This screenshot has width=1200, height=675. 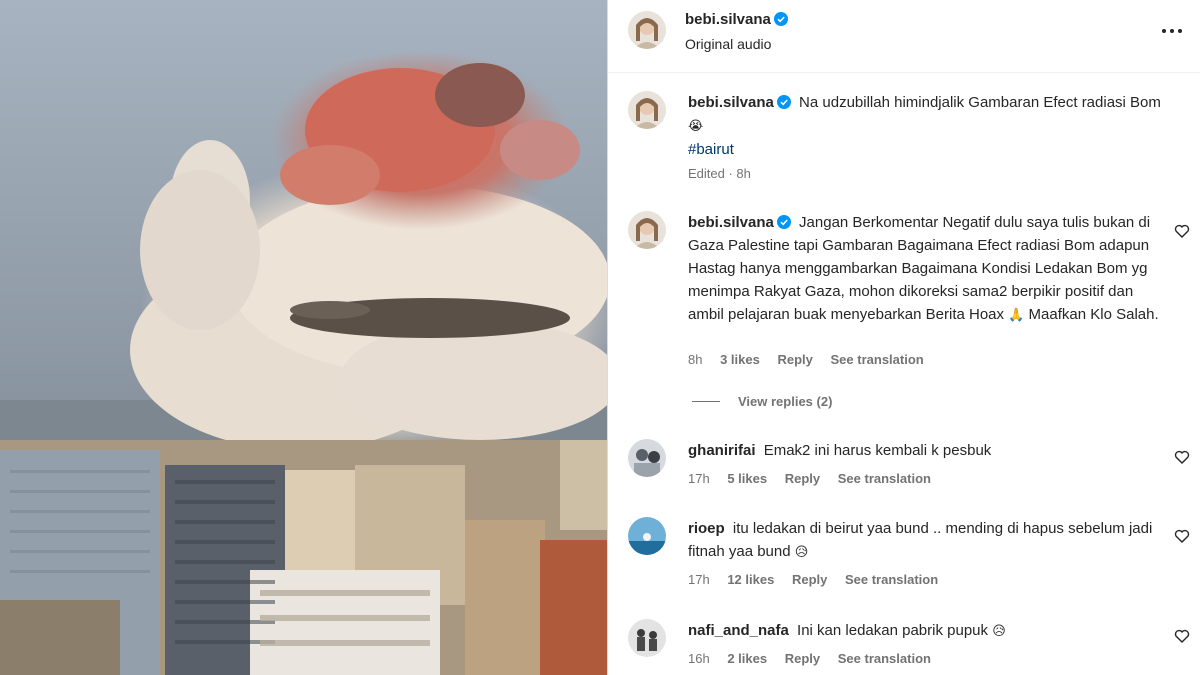 What do you see at coordinates (747, 658) in the screenshot?
I see `likes-count: 2 likes` at bounding box center [747, 658].